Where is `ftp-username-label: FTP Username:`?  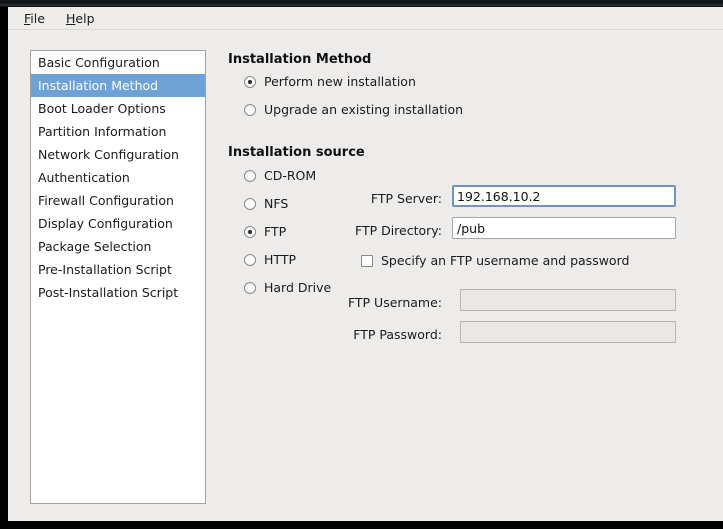 ftp-username-label: FTP Username: is located at coordinates (394, 302).